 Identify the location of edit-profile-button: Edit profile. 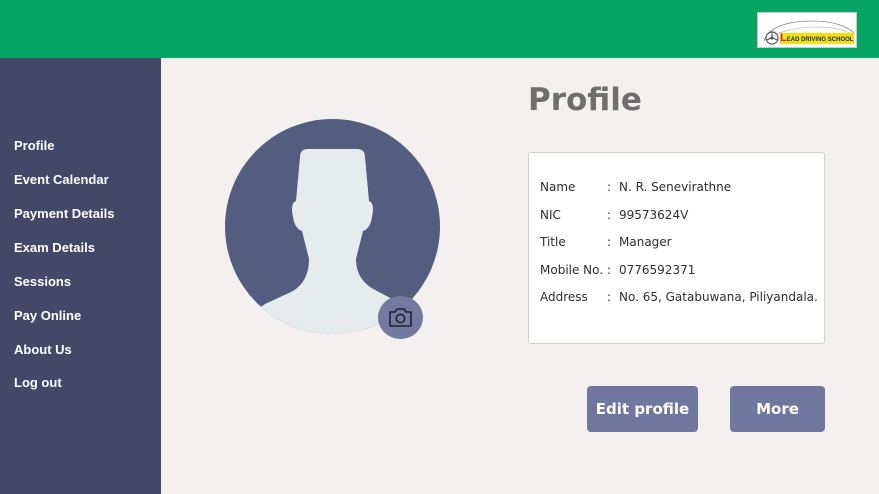
(642, 409).